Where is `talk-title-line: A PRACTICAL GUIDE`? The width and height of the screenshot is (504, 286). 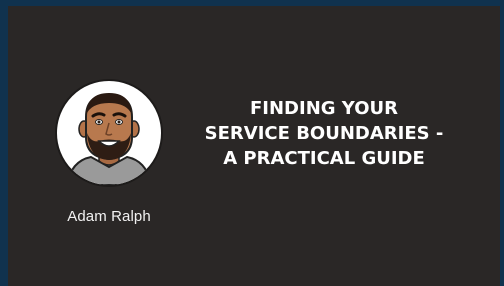 talk-title-line: A PRACTICAL GUIDE is located at coordinates (324, 158).